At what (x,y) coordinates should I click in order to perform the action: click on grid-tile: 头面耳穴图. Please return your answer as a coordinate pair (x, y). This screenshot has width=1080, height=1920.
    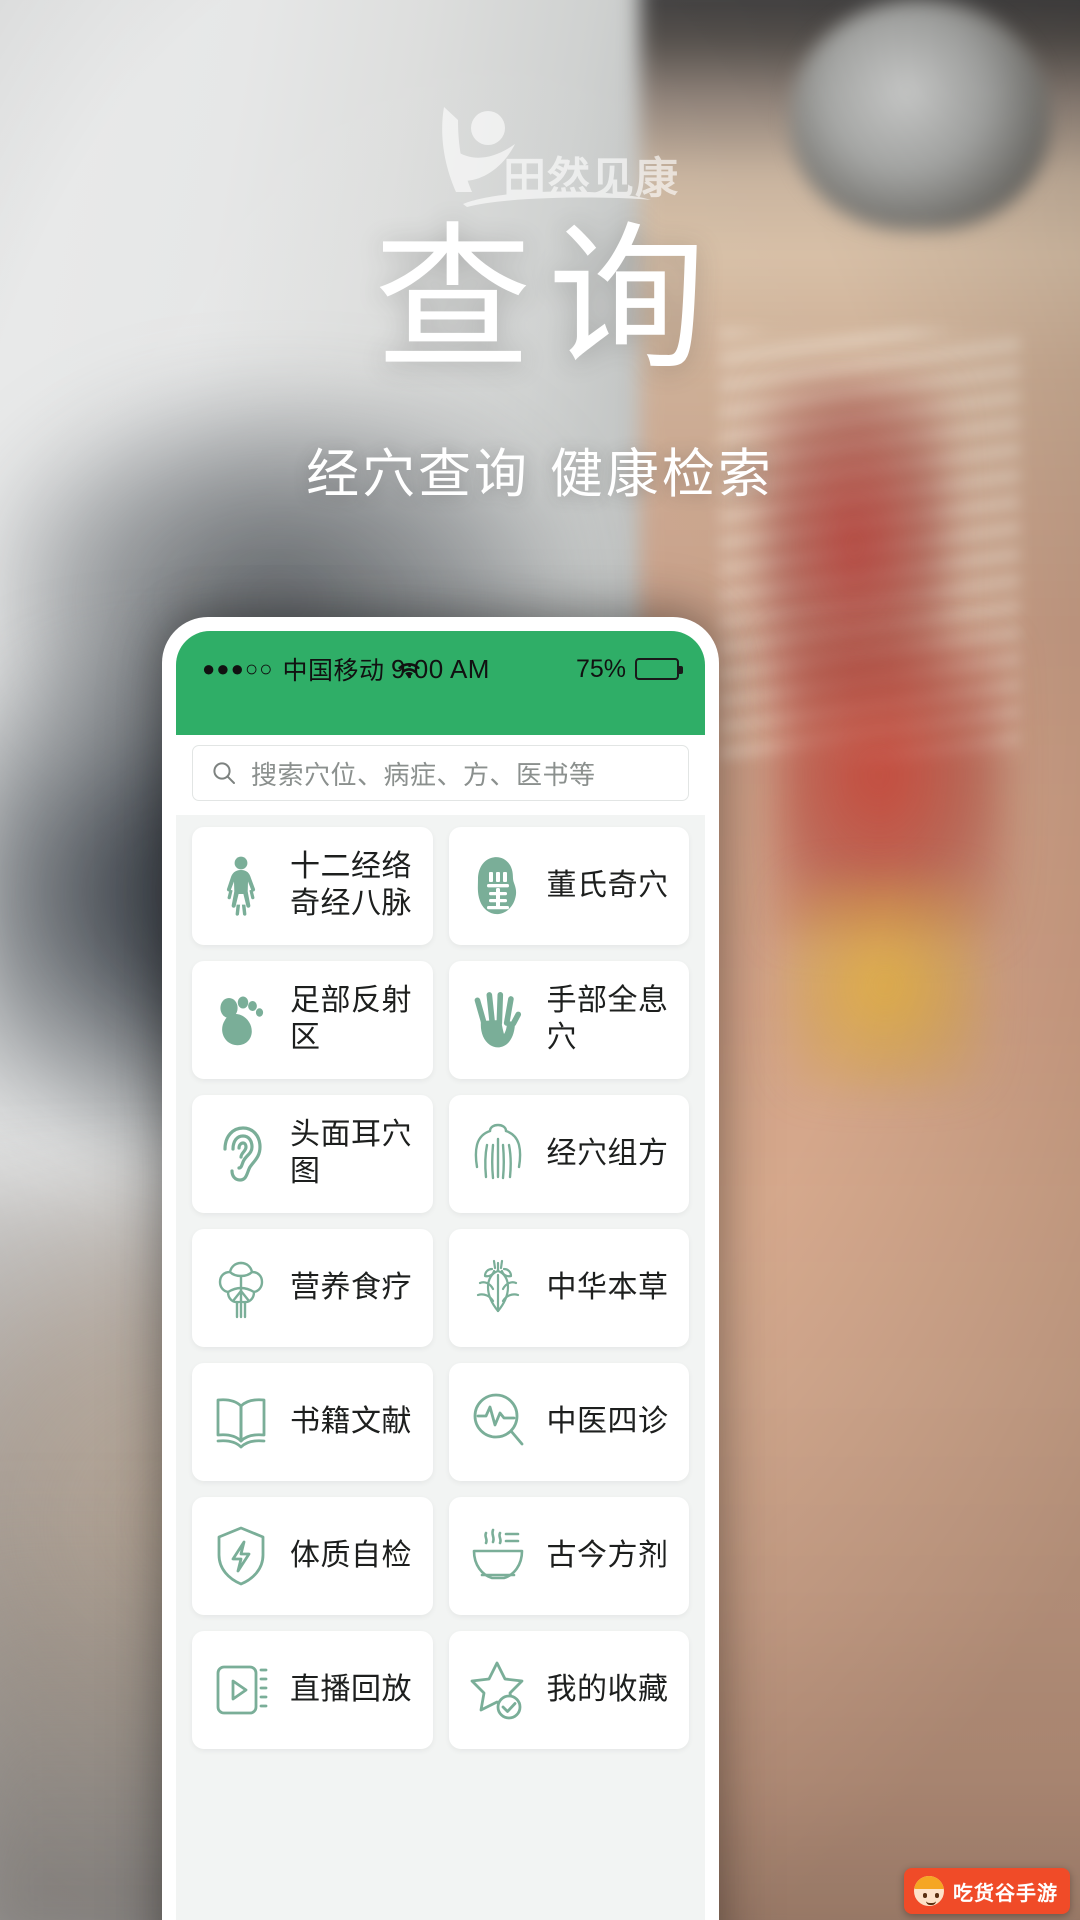
    Looking at the image, I should click on (312, 1154).